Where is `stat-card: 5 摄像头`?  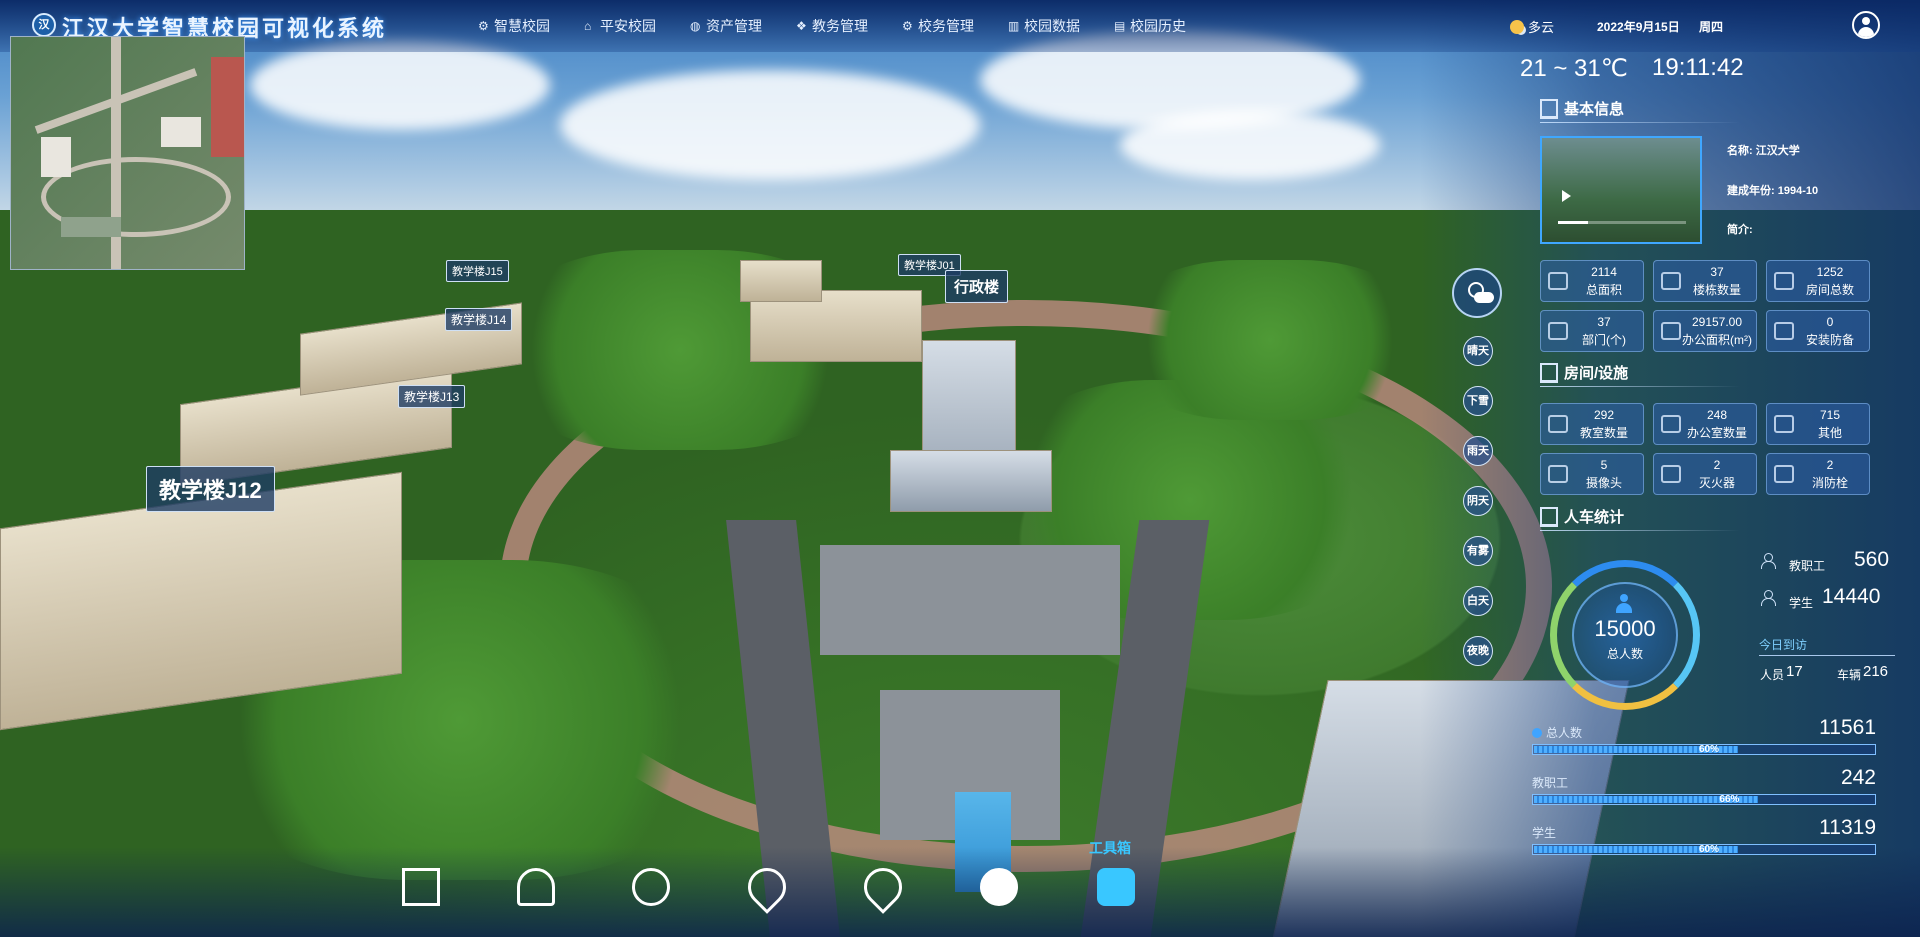
stat-card: 5 摄像头 is located at coordinates (1592, 474).